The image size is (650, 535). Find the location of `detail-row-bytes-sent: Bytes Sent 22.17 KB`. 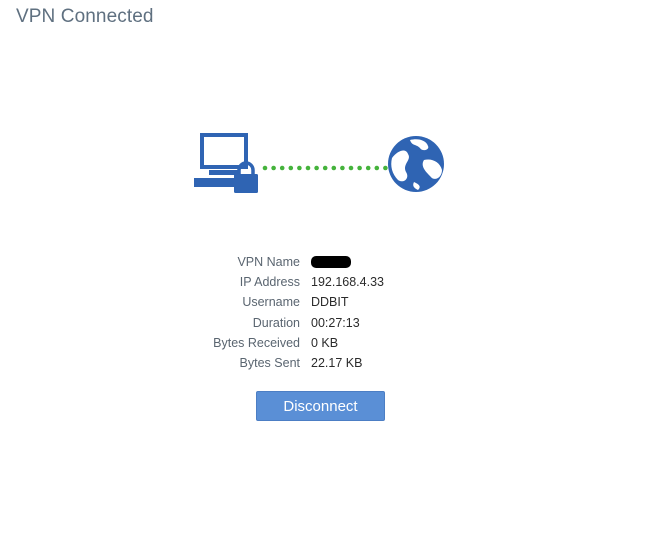

detail-row-bytes-sent: Bytes Sent 22.17 KB is located at coordinates (330, 363).